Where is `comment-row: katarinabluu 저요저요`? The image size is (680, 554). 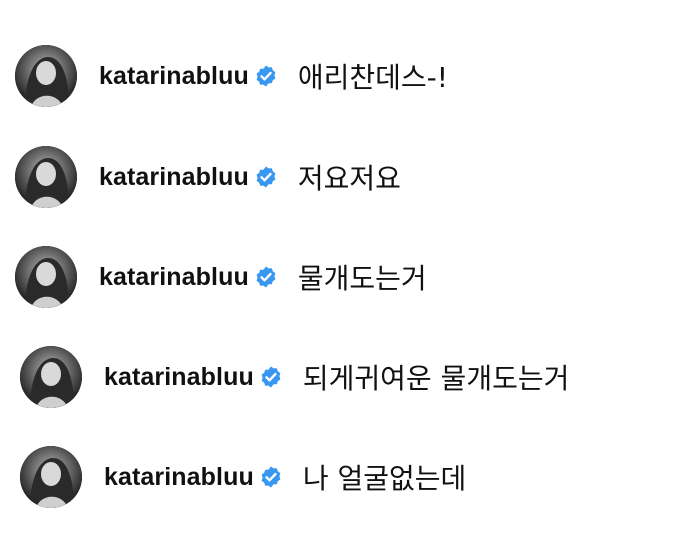
comment-row: katarinabluu 저요저요 is located at coordinates (208, 177).